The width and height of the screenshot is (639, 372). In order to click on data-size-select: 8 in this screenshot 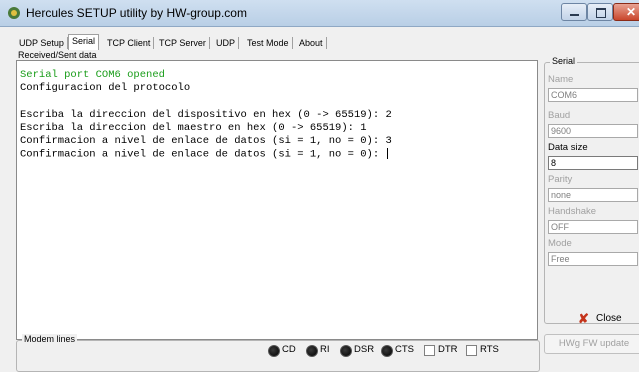, I will do `click(593, 163)`.